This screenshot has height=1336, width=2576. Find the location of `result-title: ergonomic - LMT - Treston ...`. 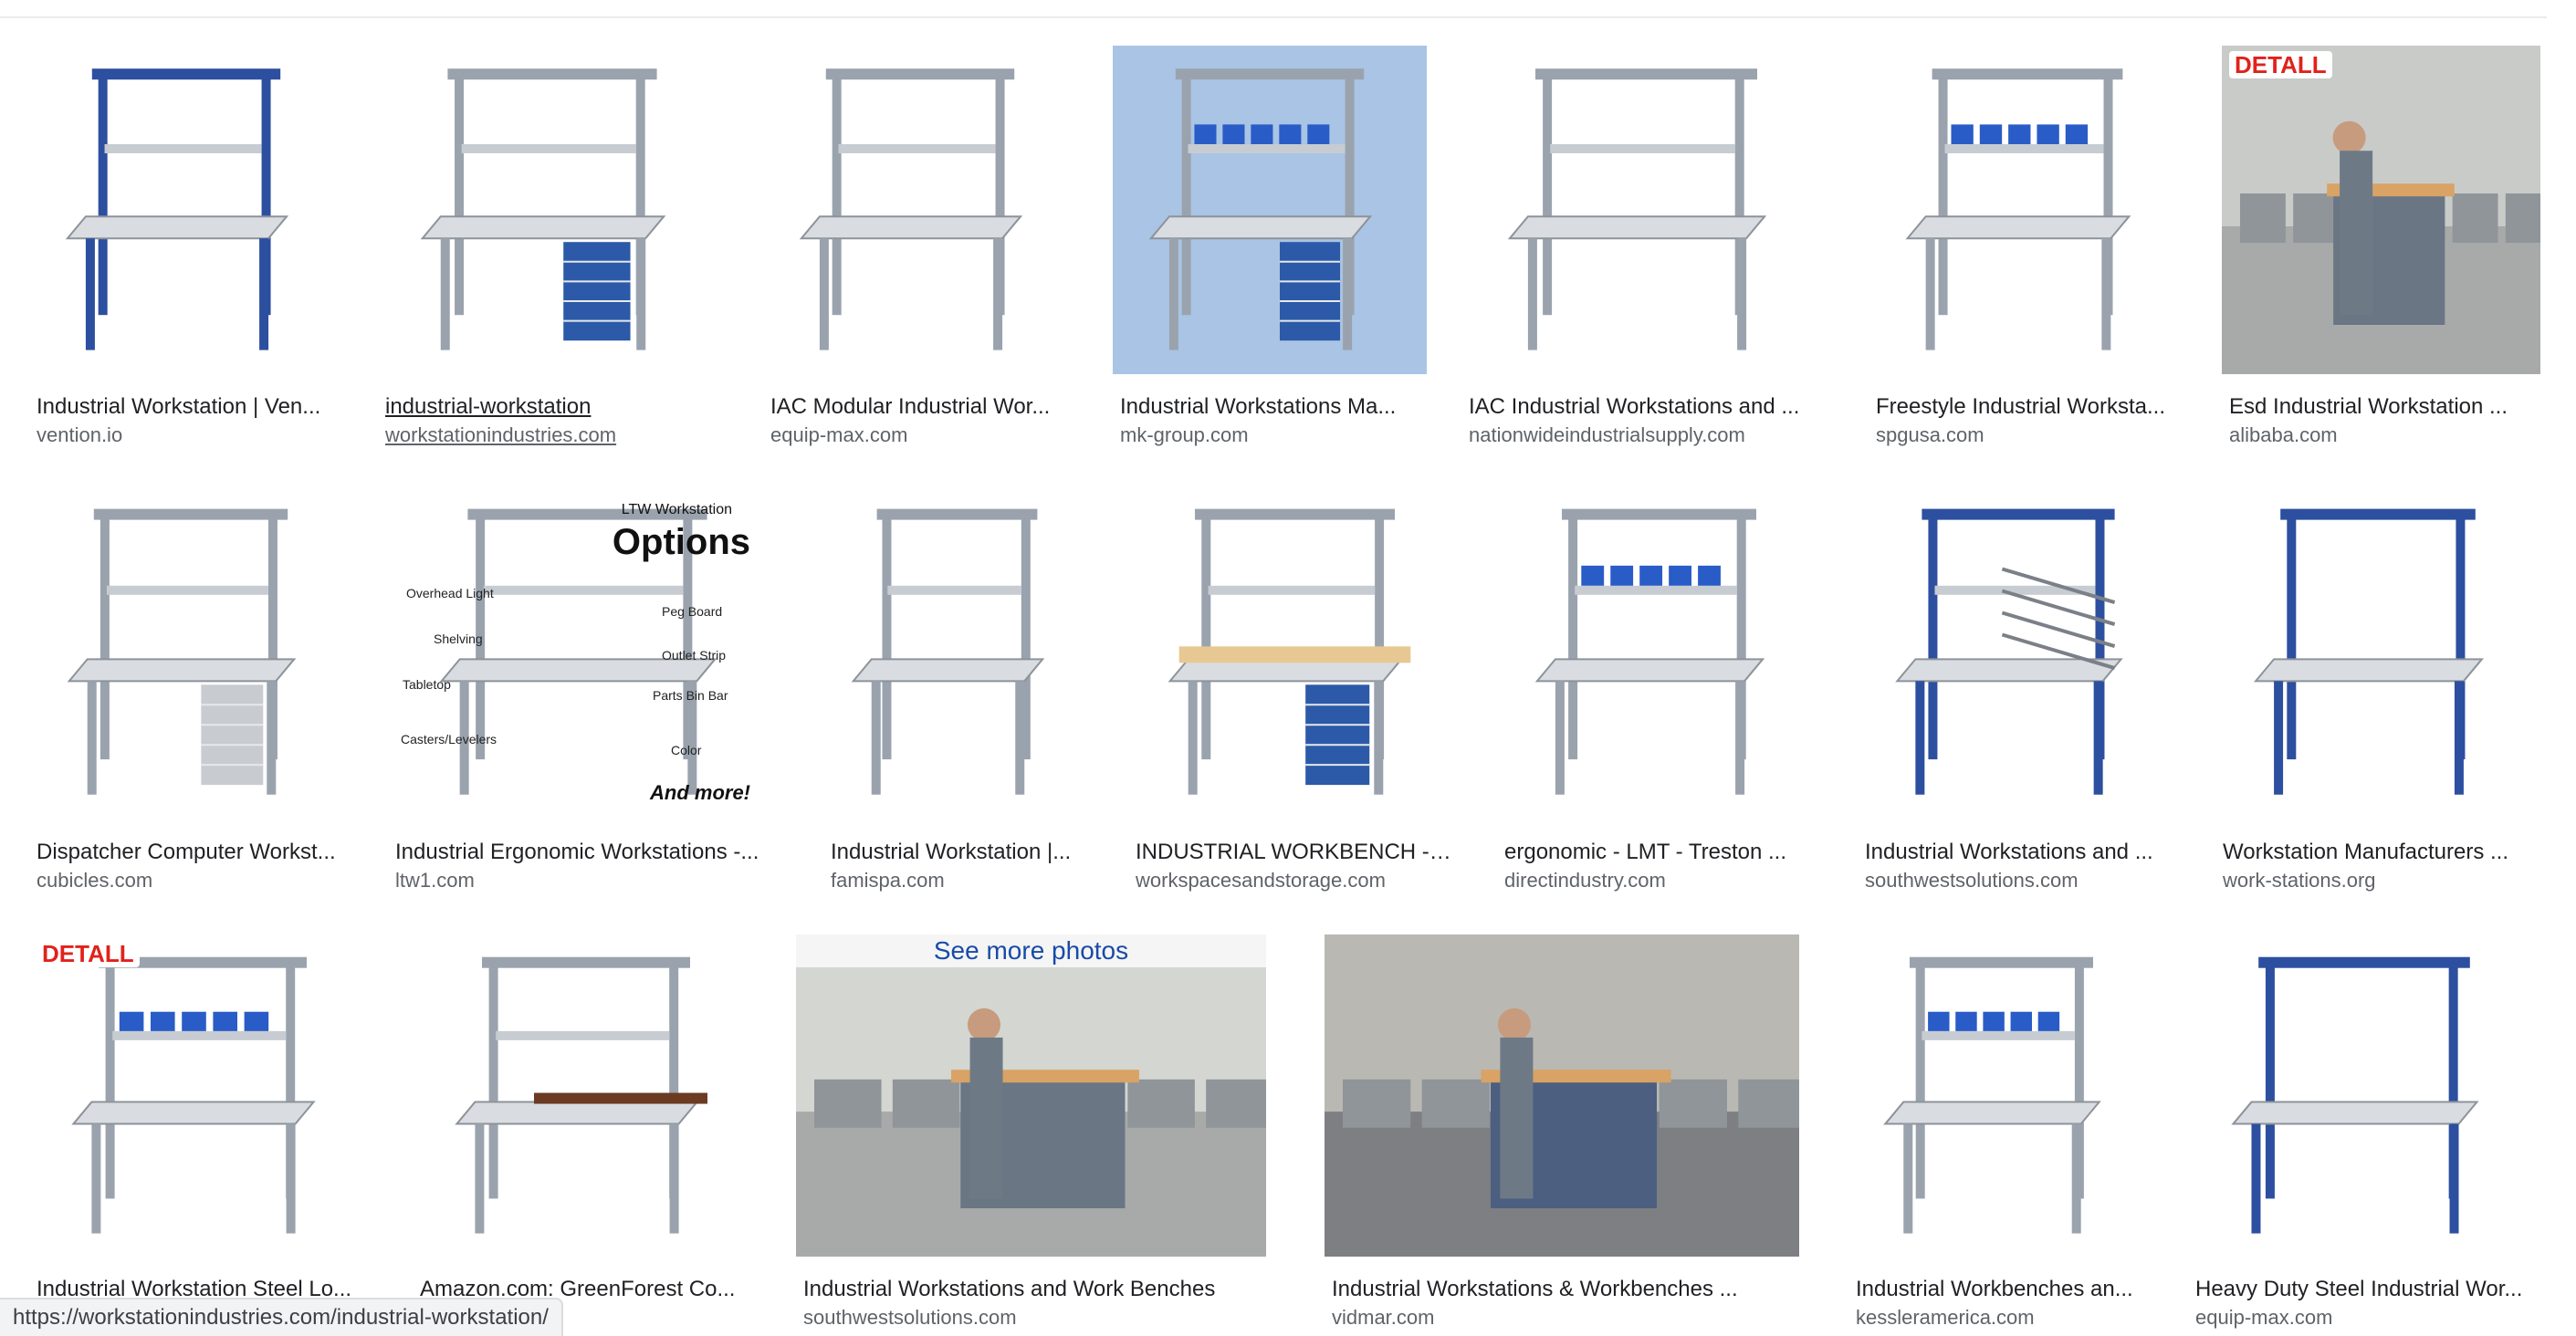

result-title: ergonomic - LMT - Treston ... is located at coordinates (1659, 853).